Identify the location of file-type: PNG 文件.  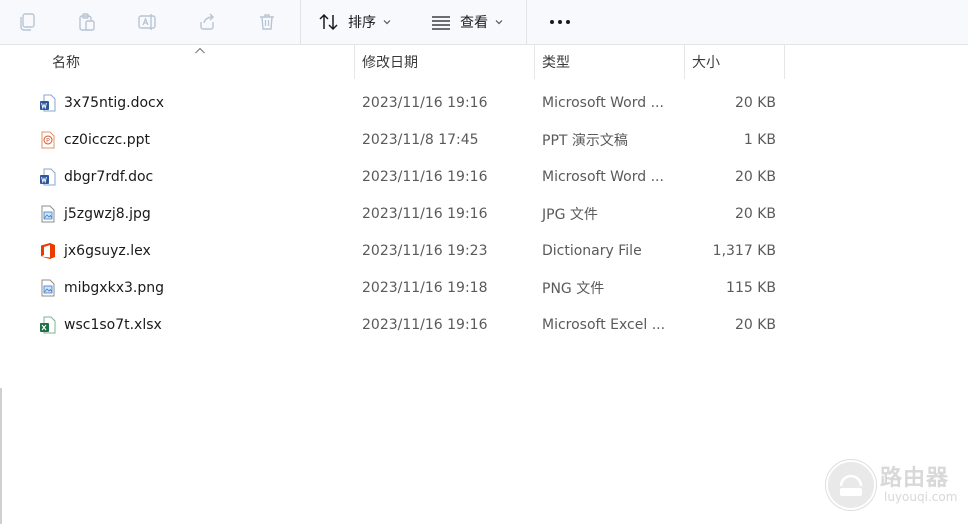
(573, 288).